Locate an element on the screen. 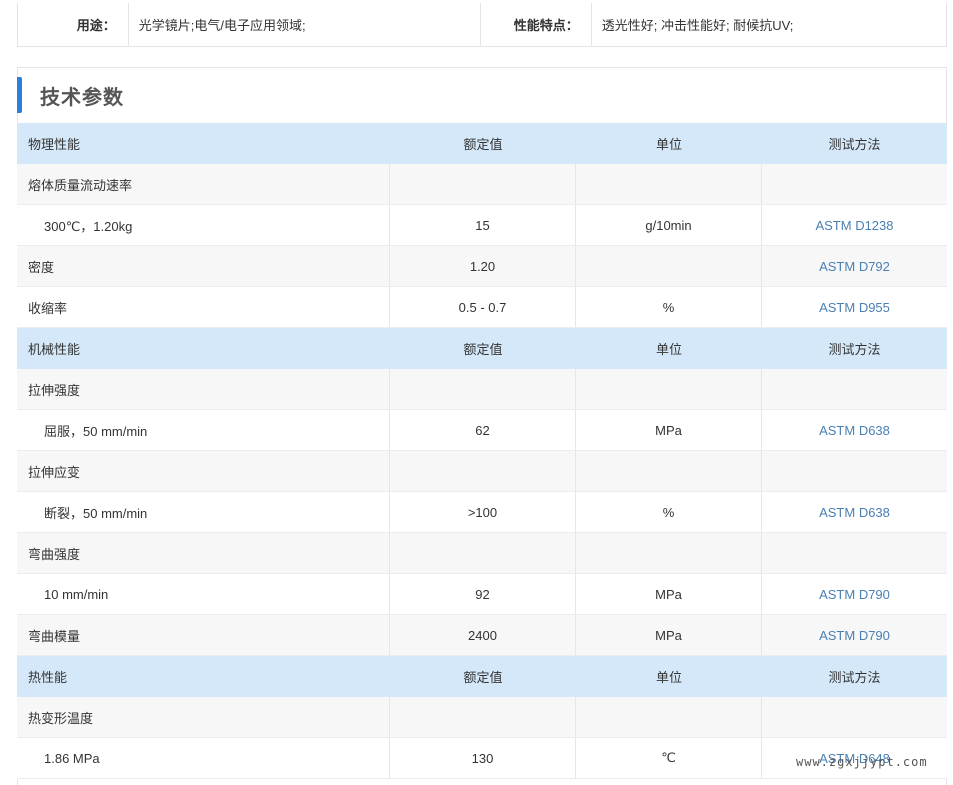  param-name: 断裂，50 mm/min is located at coordinates (203, 512).